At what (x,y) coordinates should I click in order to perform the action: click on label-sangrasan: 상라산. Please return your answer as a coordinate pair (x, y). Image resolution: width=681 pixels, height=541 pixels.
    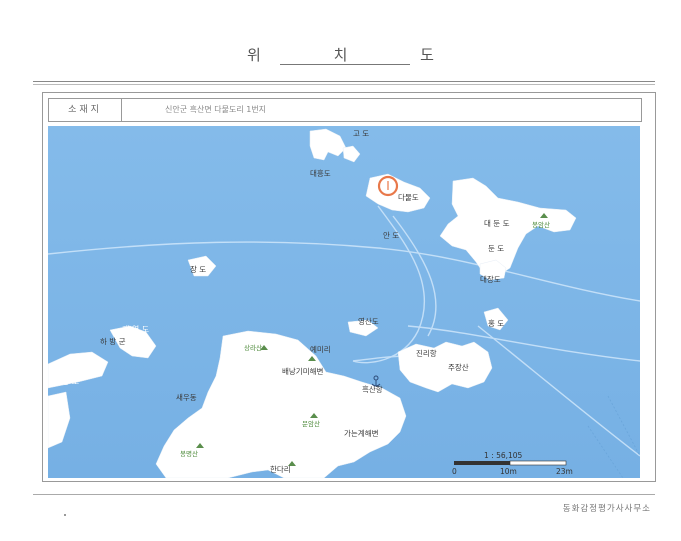
    Looking at the image, I should click on (253, 347).